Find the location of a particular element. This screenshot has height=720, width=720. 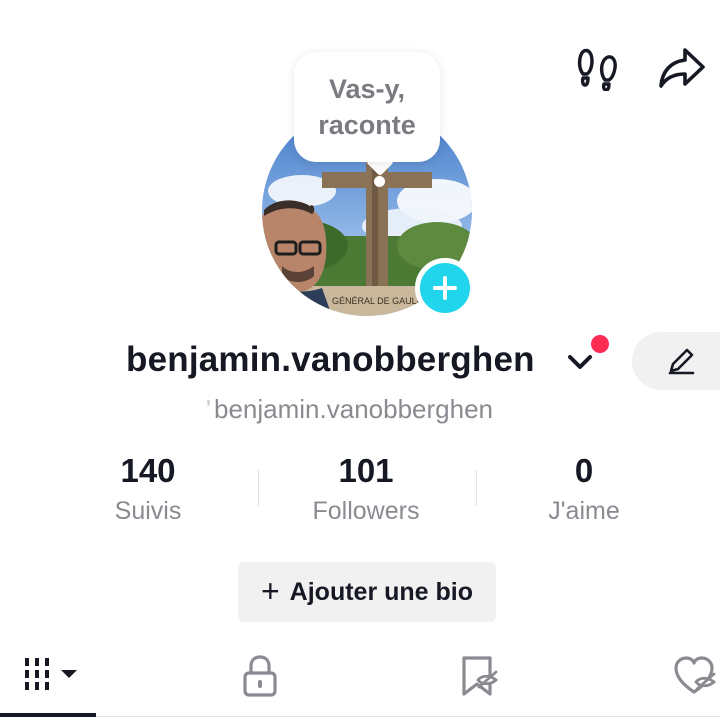

pencil-icon is located at coordinates (681, 361).